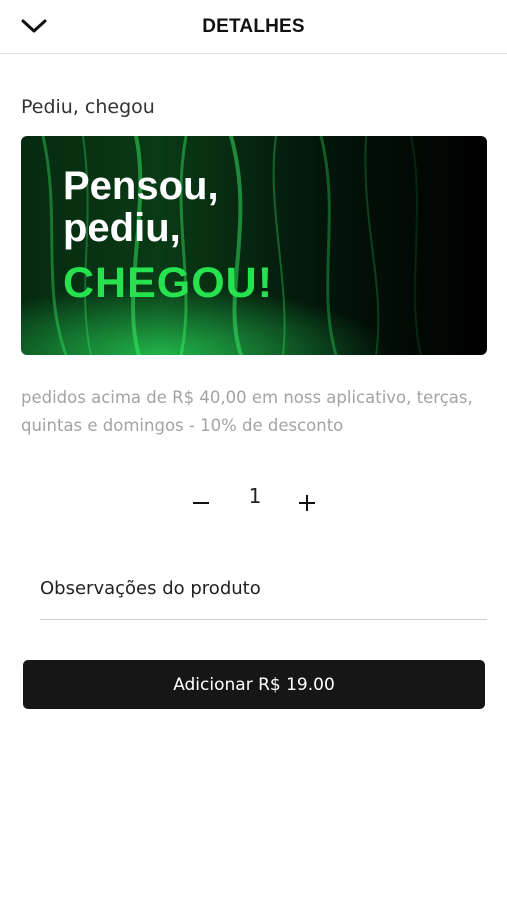 The image size is (507, 900). I want to click on plus-icon, so click(307, 505).